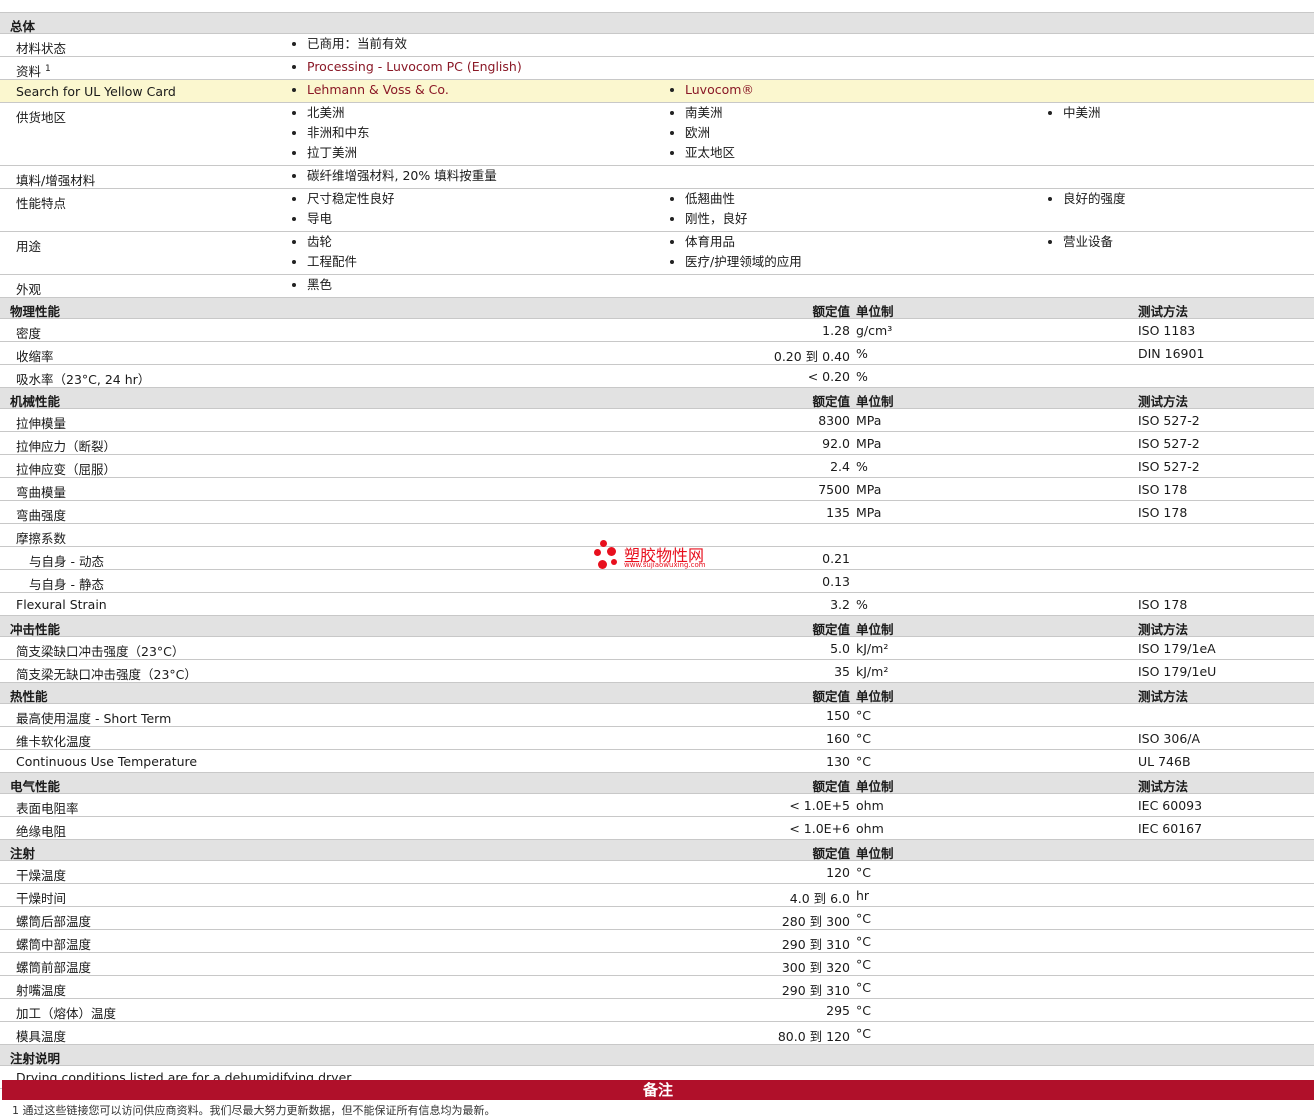 This screenshot has height=1118, width=1314. I want to click on list-item: 导电, so click(342, 219).